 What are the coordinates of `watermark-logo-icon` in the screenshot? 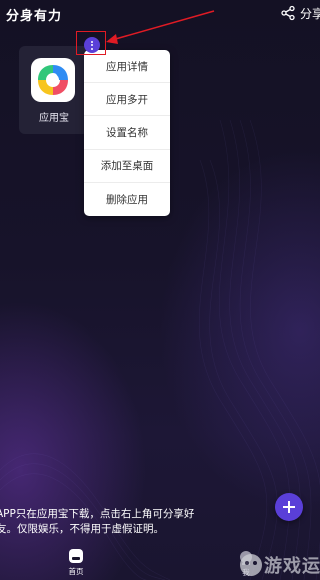 It's located at (251, 565).